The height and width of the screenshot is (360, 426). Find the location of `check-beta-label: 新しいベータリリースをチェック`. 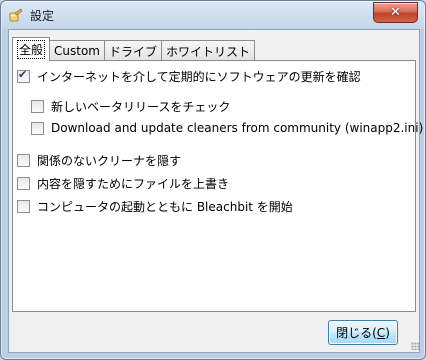

check-beta-label: 新しいベータリリースをチェック is located at coordinates (141, 107).